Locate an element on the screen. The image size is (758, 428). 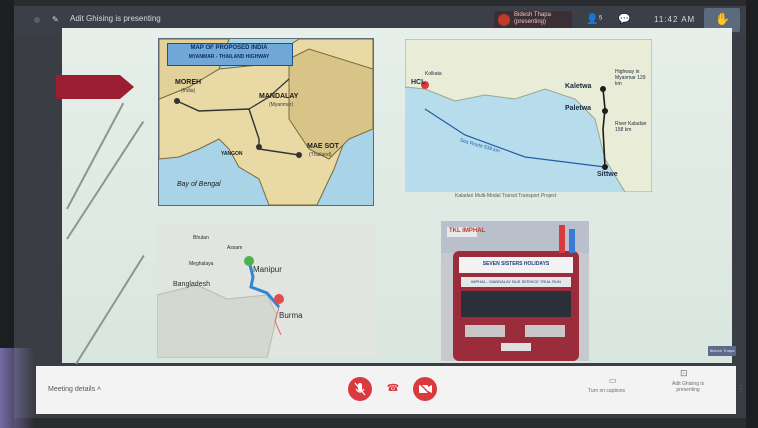
map-label-river: River Kaladan 158 km is located at coordinates (631, 127).